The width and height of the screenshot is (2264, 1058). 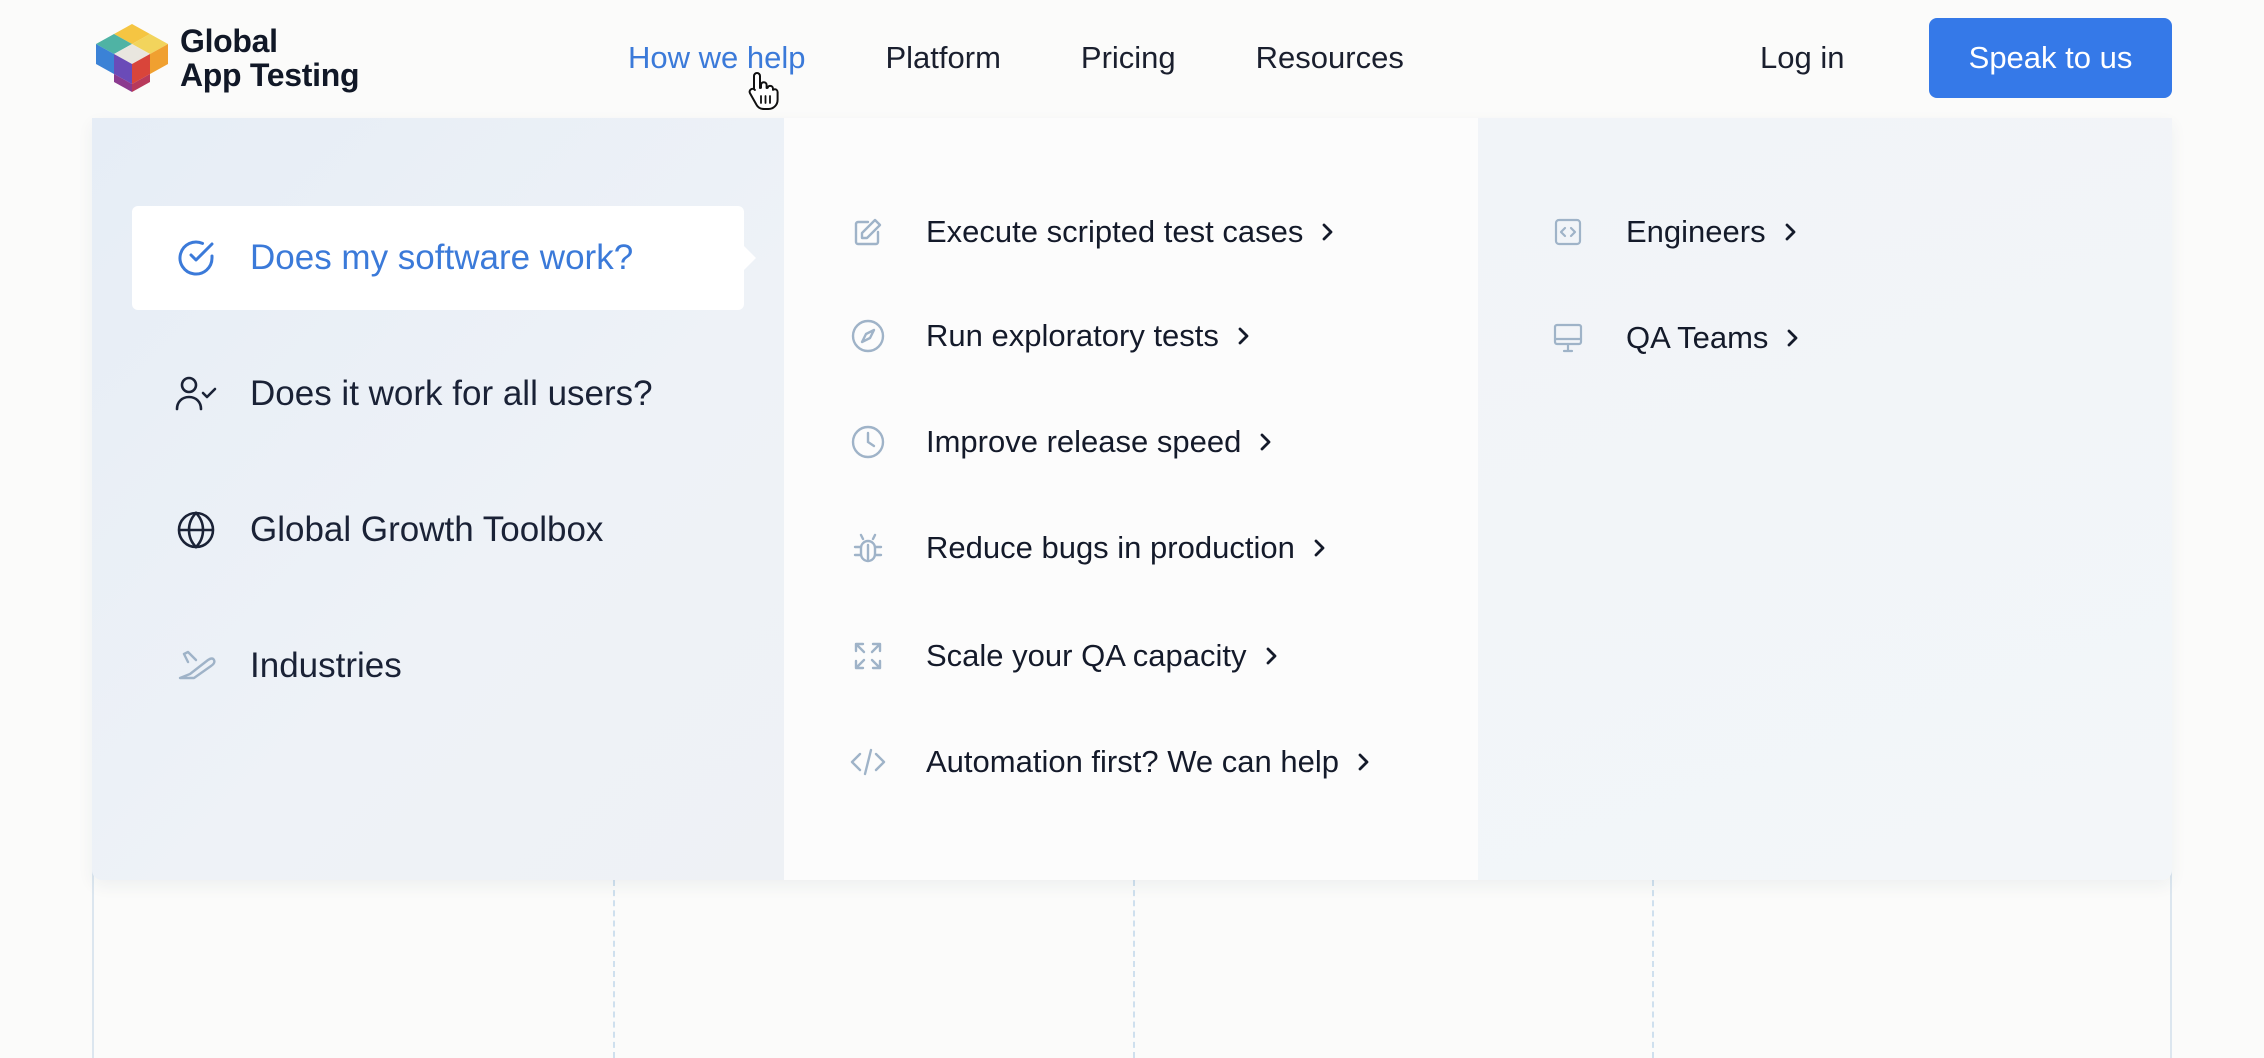 What do you see at coordinates (1568, 232) in the screenshot?
I see `code-box-icon` at bounding box center [1568, 232].